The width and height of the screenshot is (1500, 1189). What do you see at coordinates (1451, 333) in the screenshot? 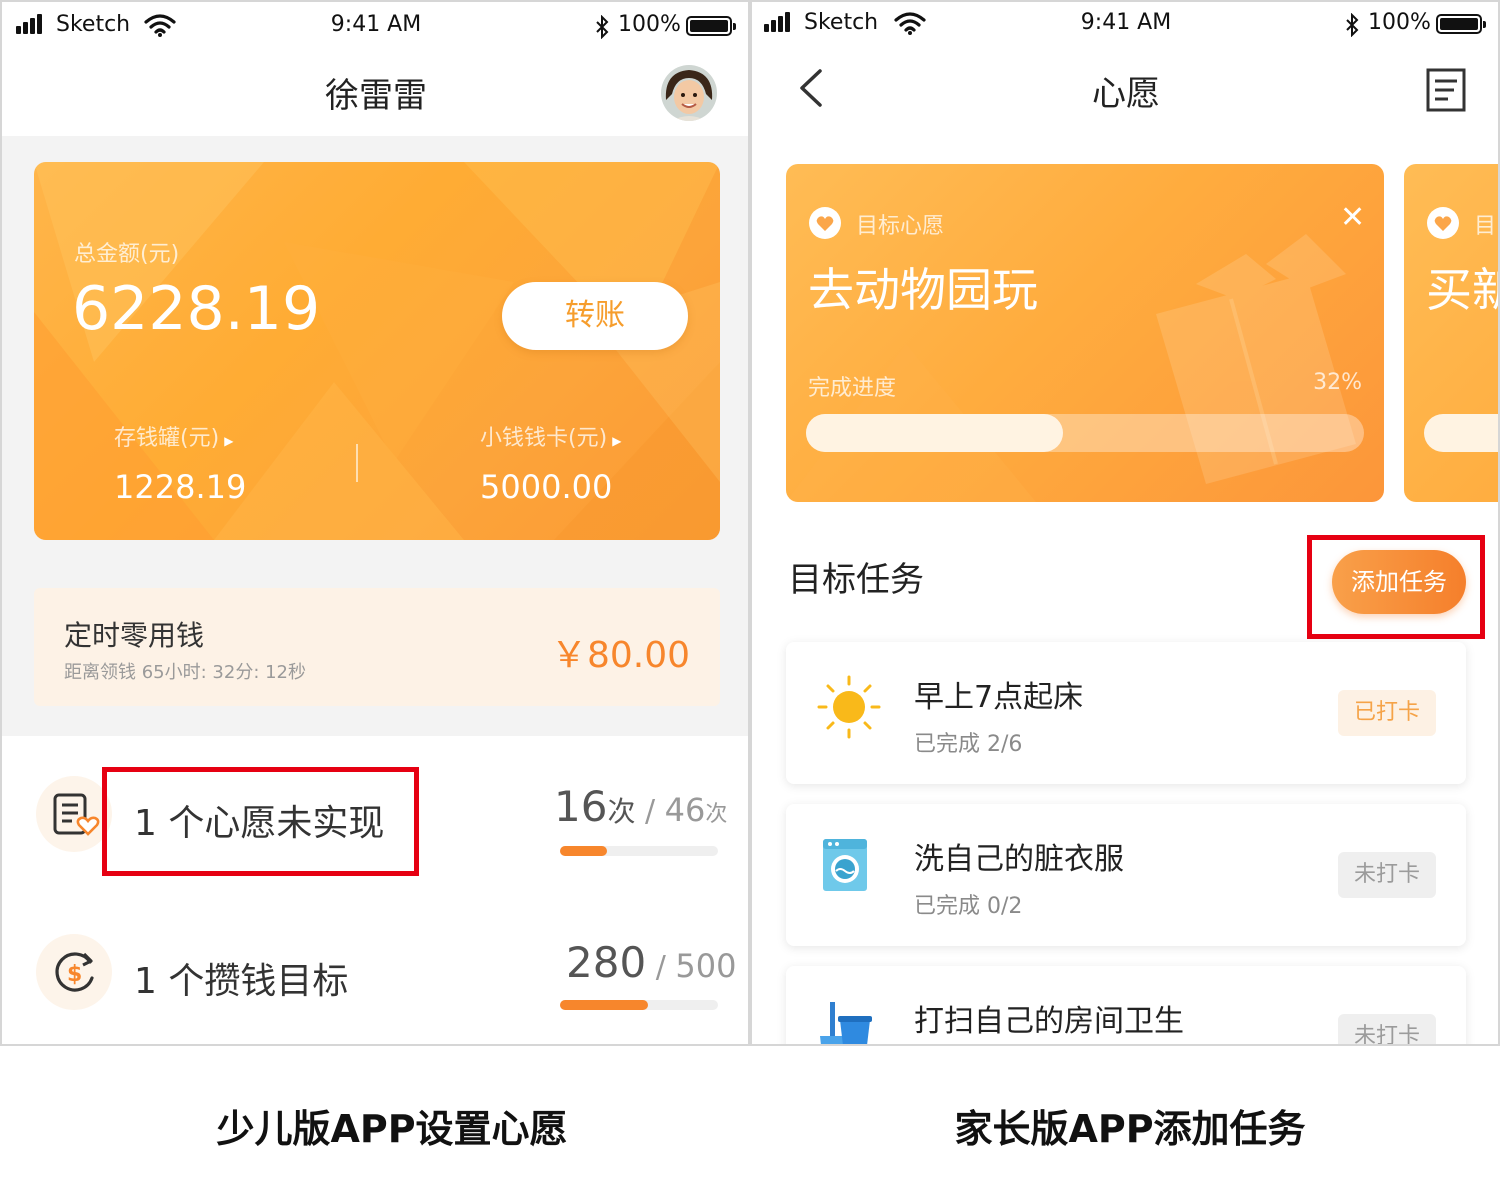
I see `next-wish-card: 目 买新` at bounding box center [1451, 333].